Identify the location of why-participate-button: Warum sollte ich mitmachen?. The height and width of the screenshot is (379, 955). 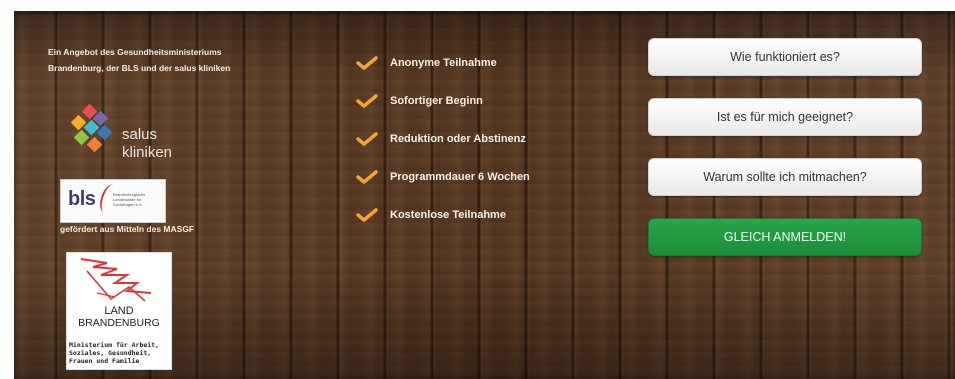
(785, 177).